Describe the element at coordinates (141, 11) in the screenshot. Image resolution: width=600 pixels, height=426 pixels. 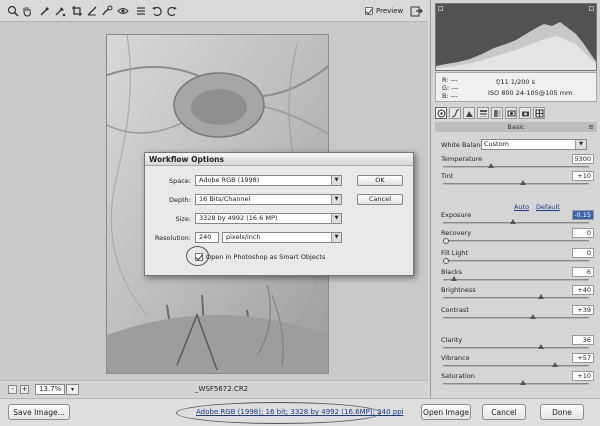
I see `preferences-icon` at that location.